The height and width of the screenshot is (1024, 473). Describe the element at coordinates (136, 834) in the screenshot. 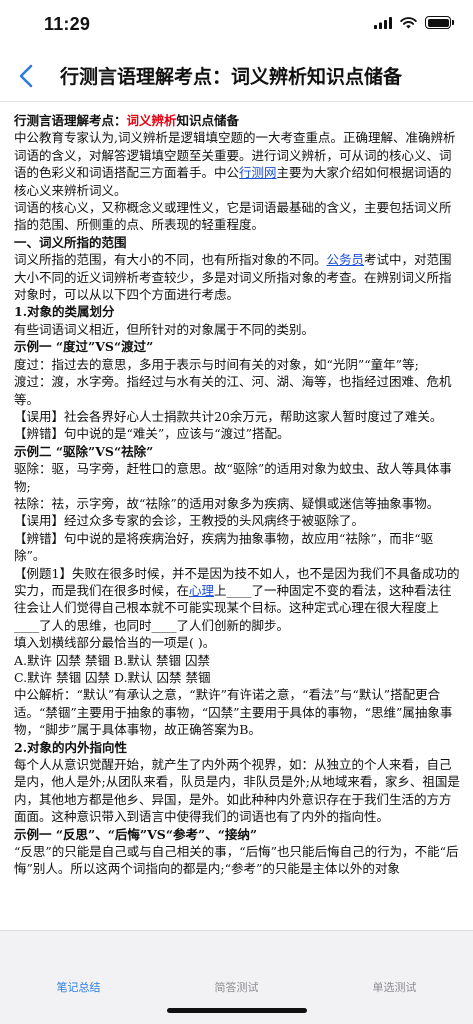

I see `example-heading: 示例一 “反思”、“后悔”VS“参考”、“接纳”` at that location.